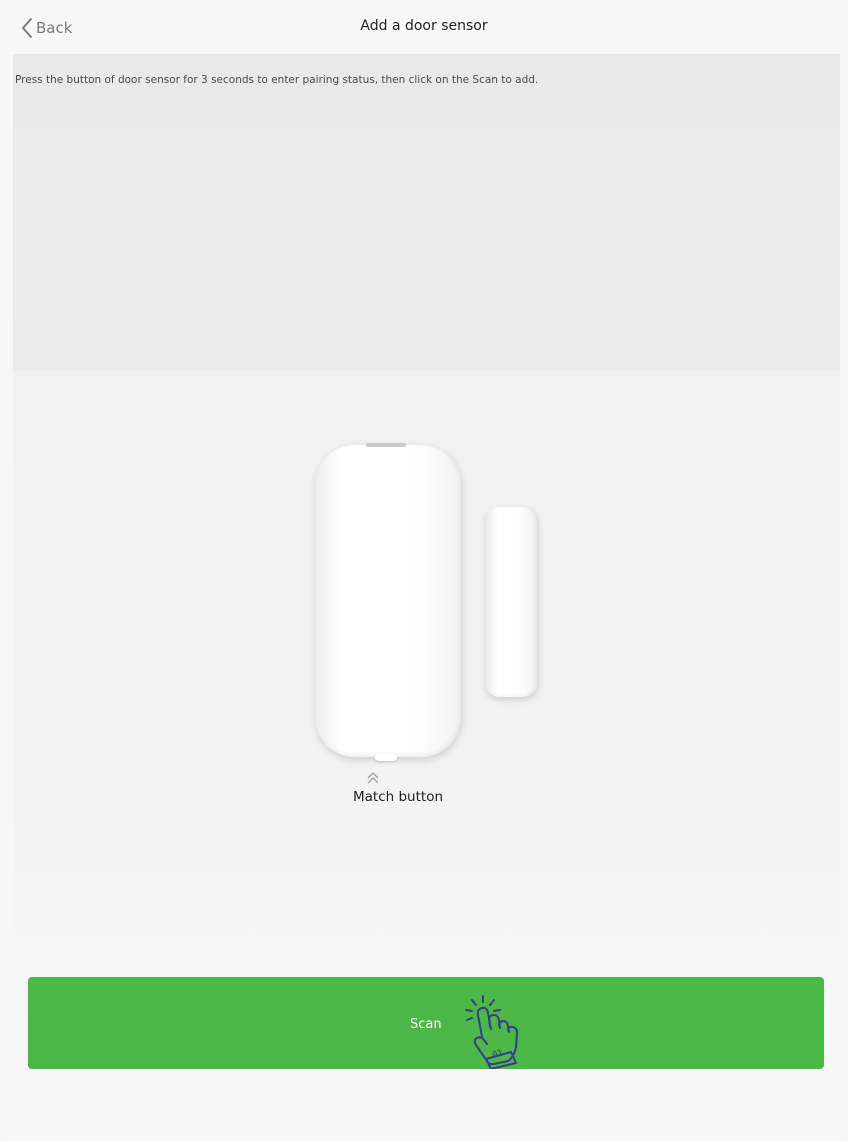 Image resolution: width=848 pixels, height=1141 pixels. I want to click on pointing-hand-icon: 01, so click(491, 1032).